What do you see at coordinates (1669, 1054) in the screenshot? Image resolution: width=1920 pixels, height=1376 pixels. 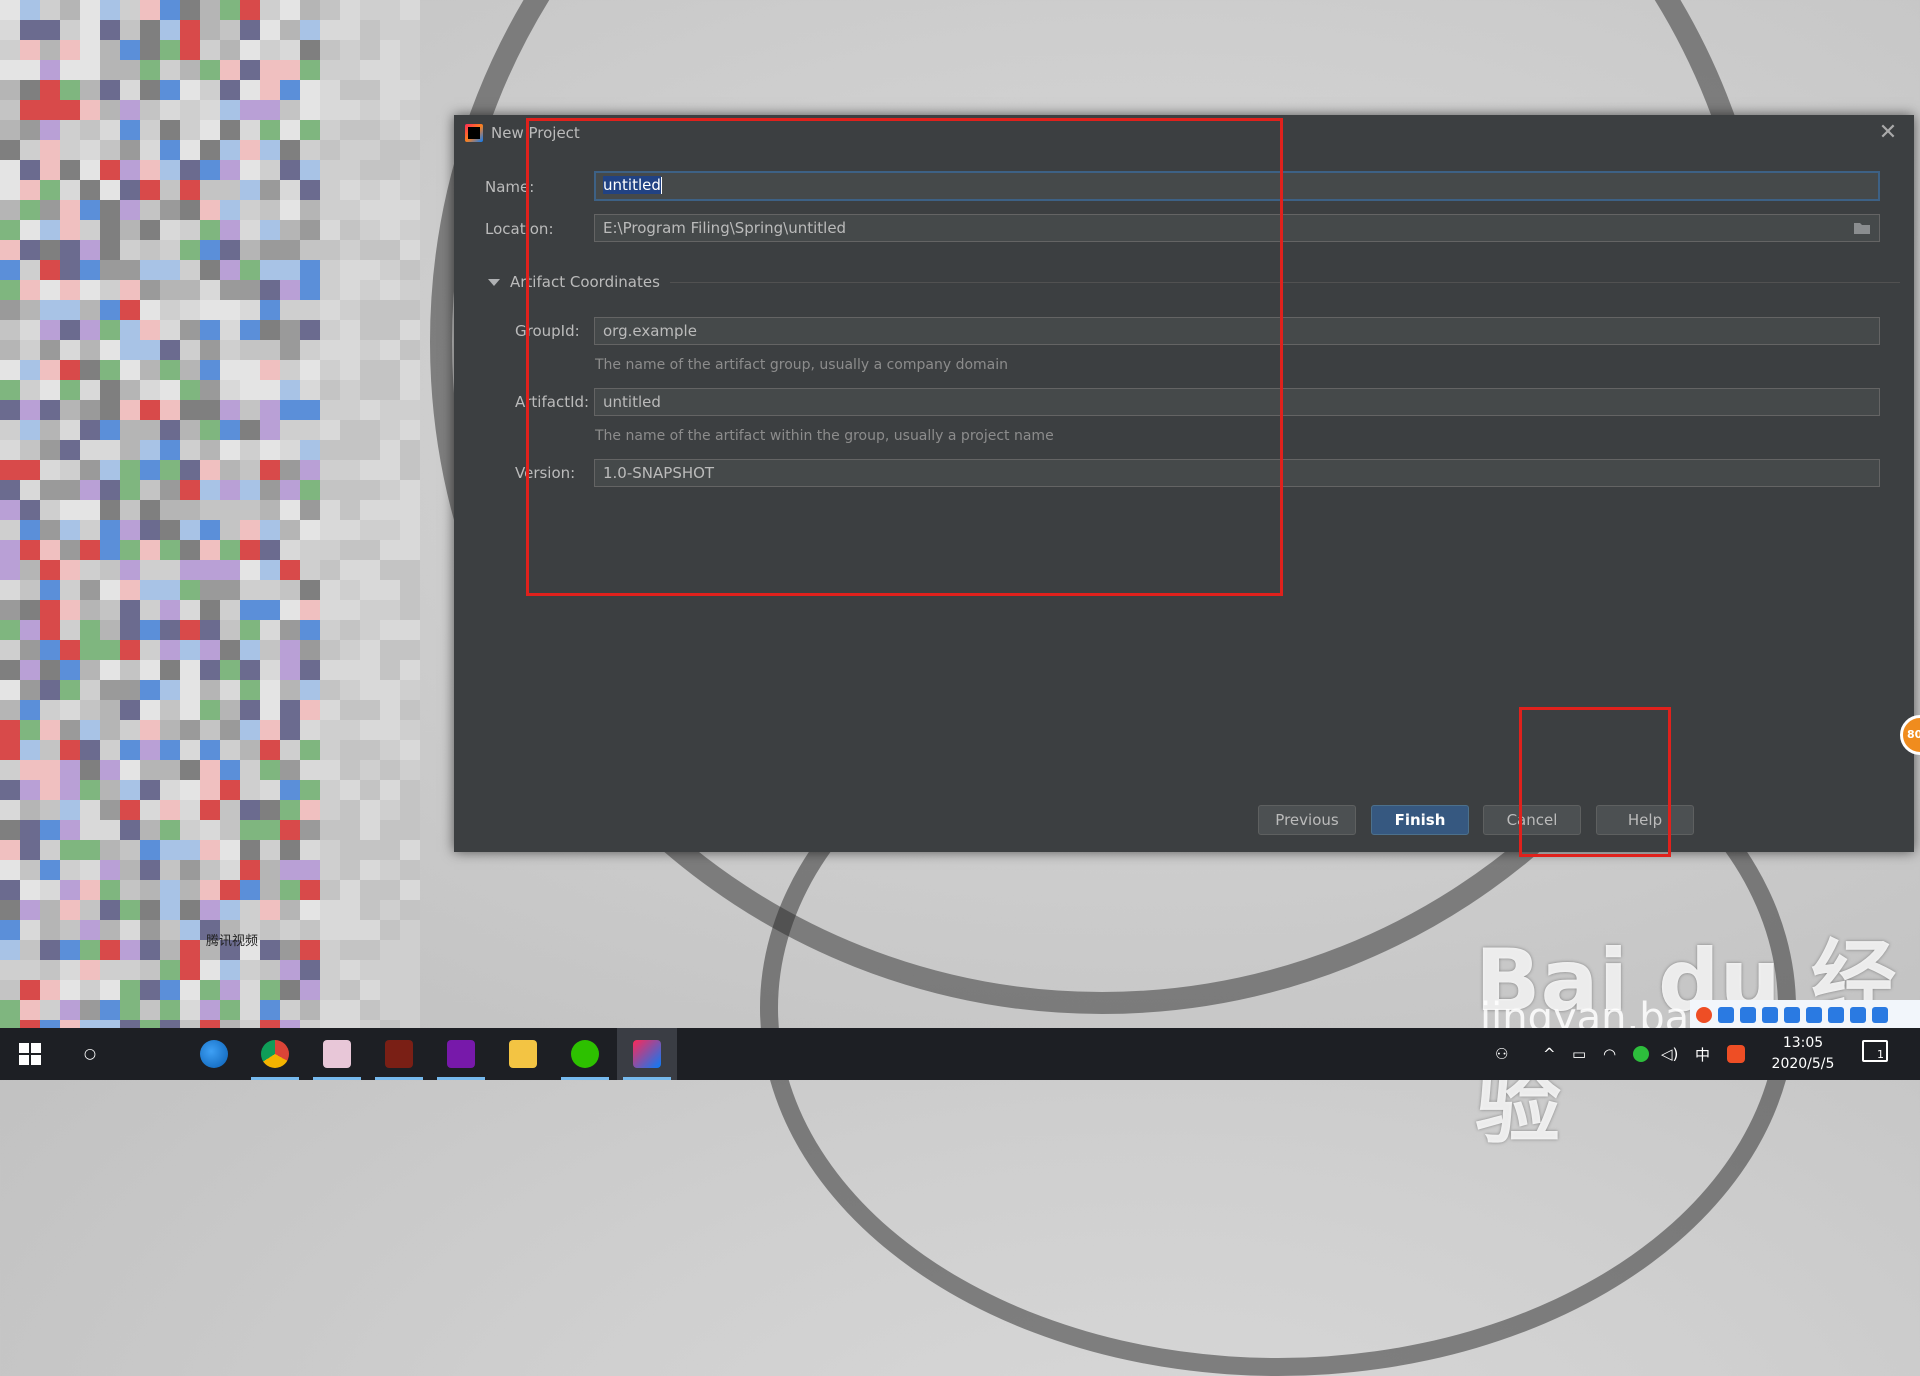 I see `tray-volume: ◁)` at bounding box center [1669, 1054].